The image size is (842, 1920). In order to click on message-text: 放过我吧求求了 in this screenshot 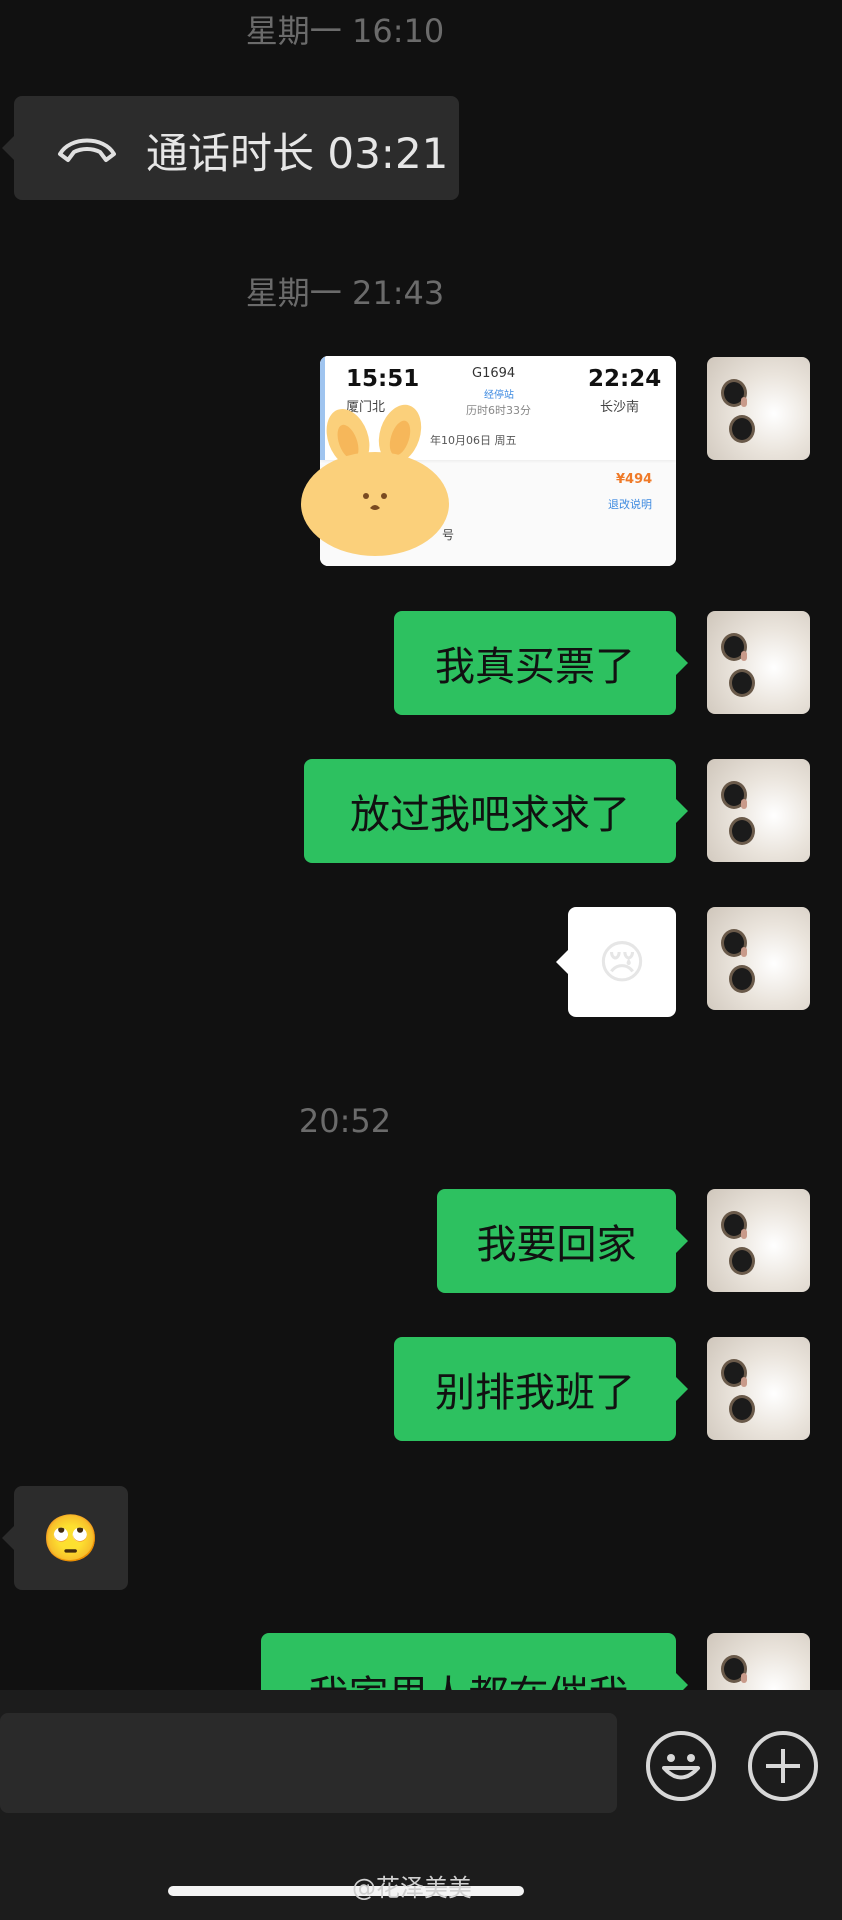, I will do `click(490, 815)`.